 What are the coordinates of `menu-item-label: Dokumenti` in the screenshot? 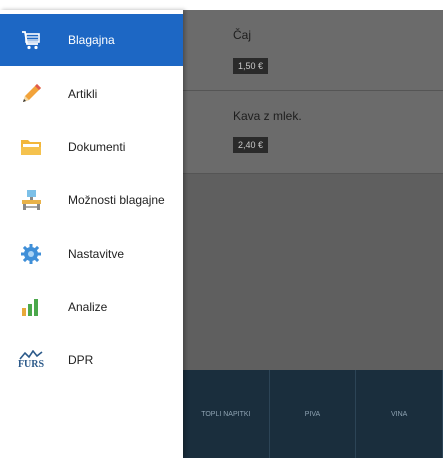 It's located at (97, 147).